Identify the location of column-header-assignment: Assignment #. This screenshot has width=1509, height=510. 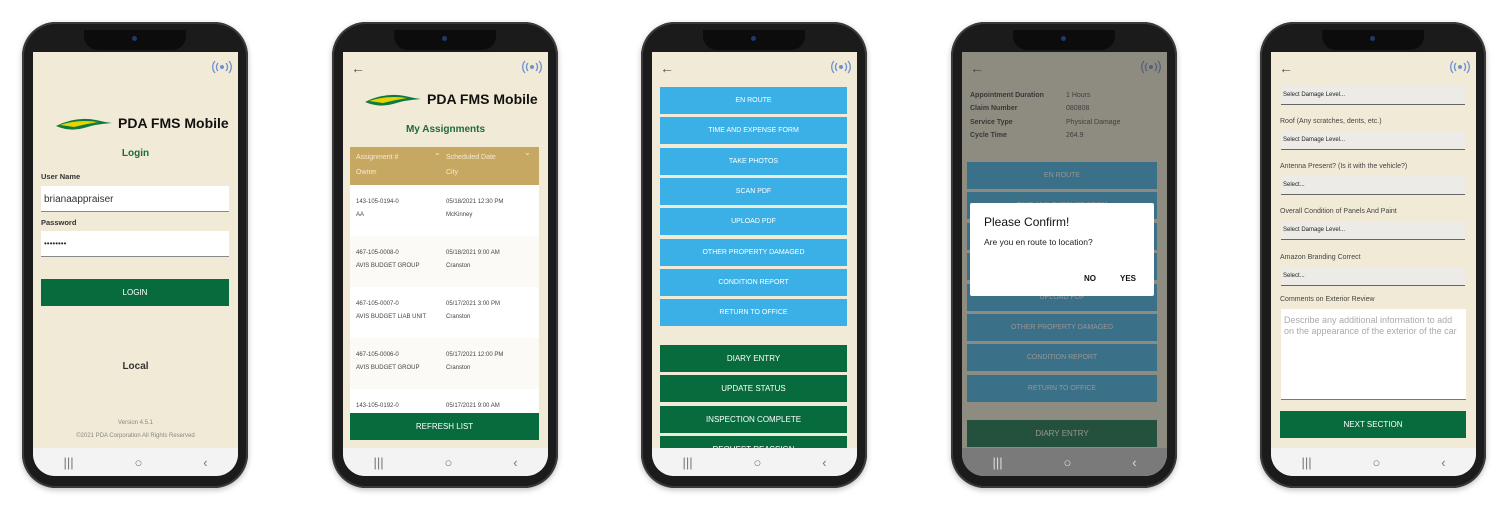
(377, 157).